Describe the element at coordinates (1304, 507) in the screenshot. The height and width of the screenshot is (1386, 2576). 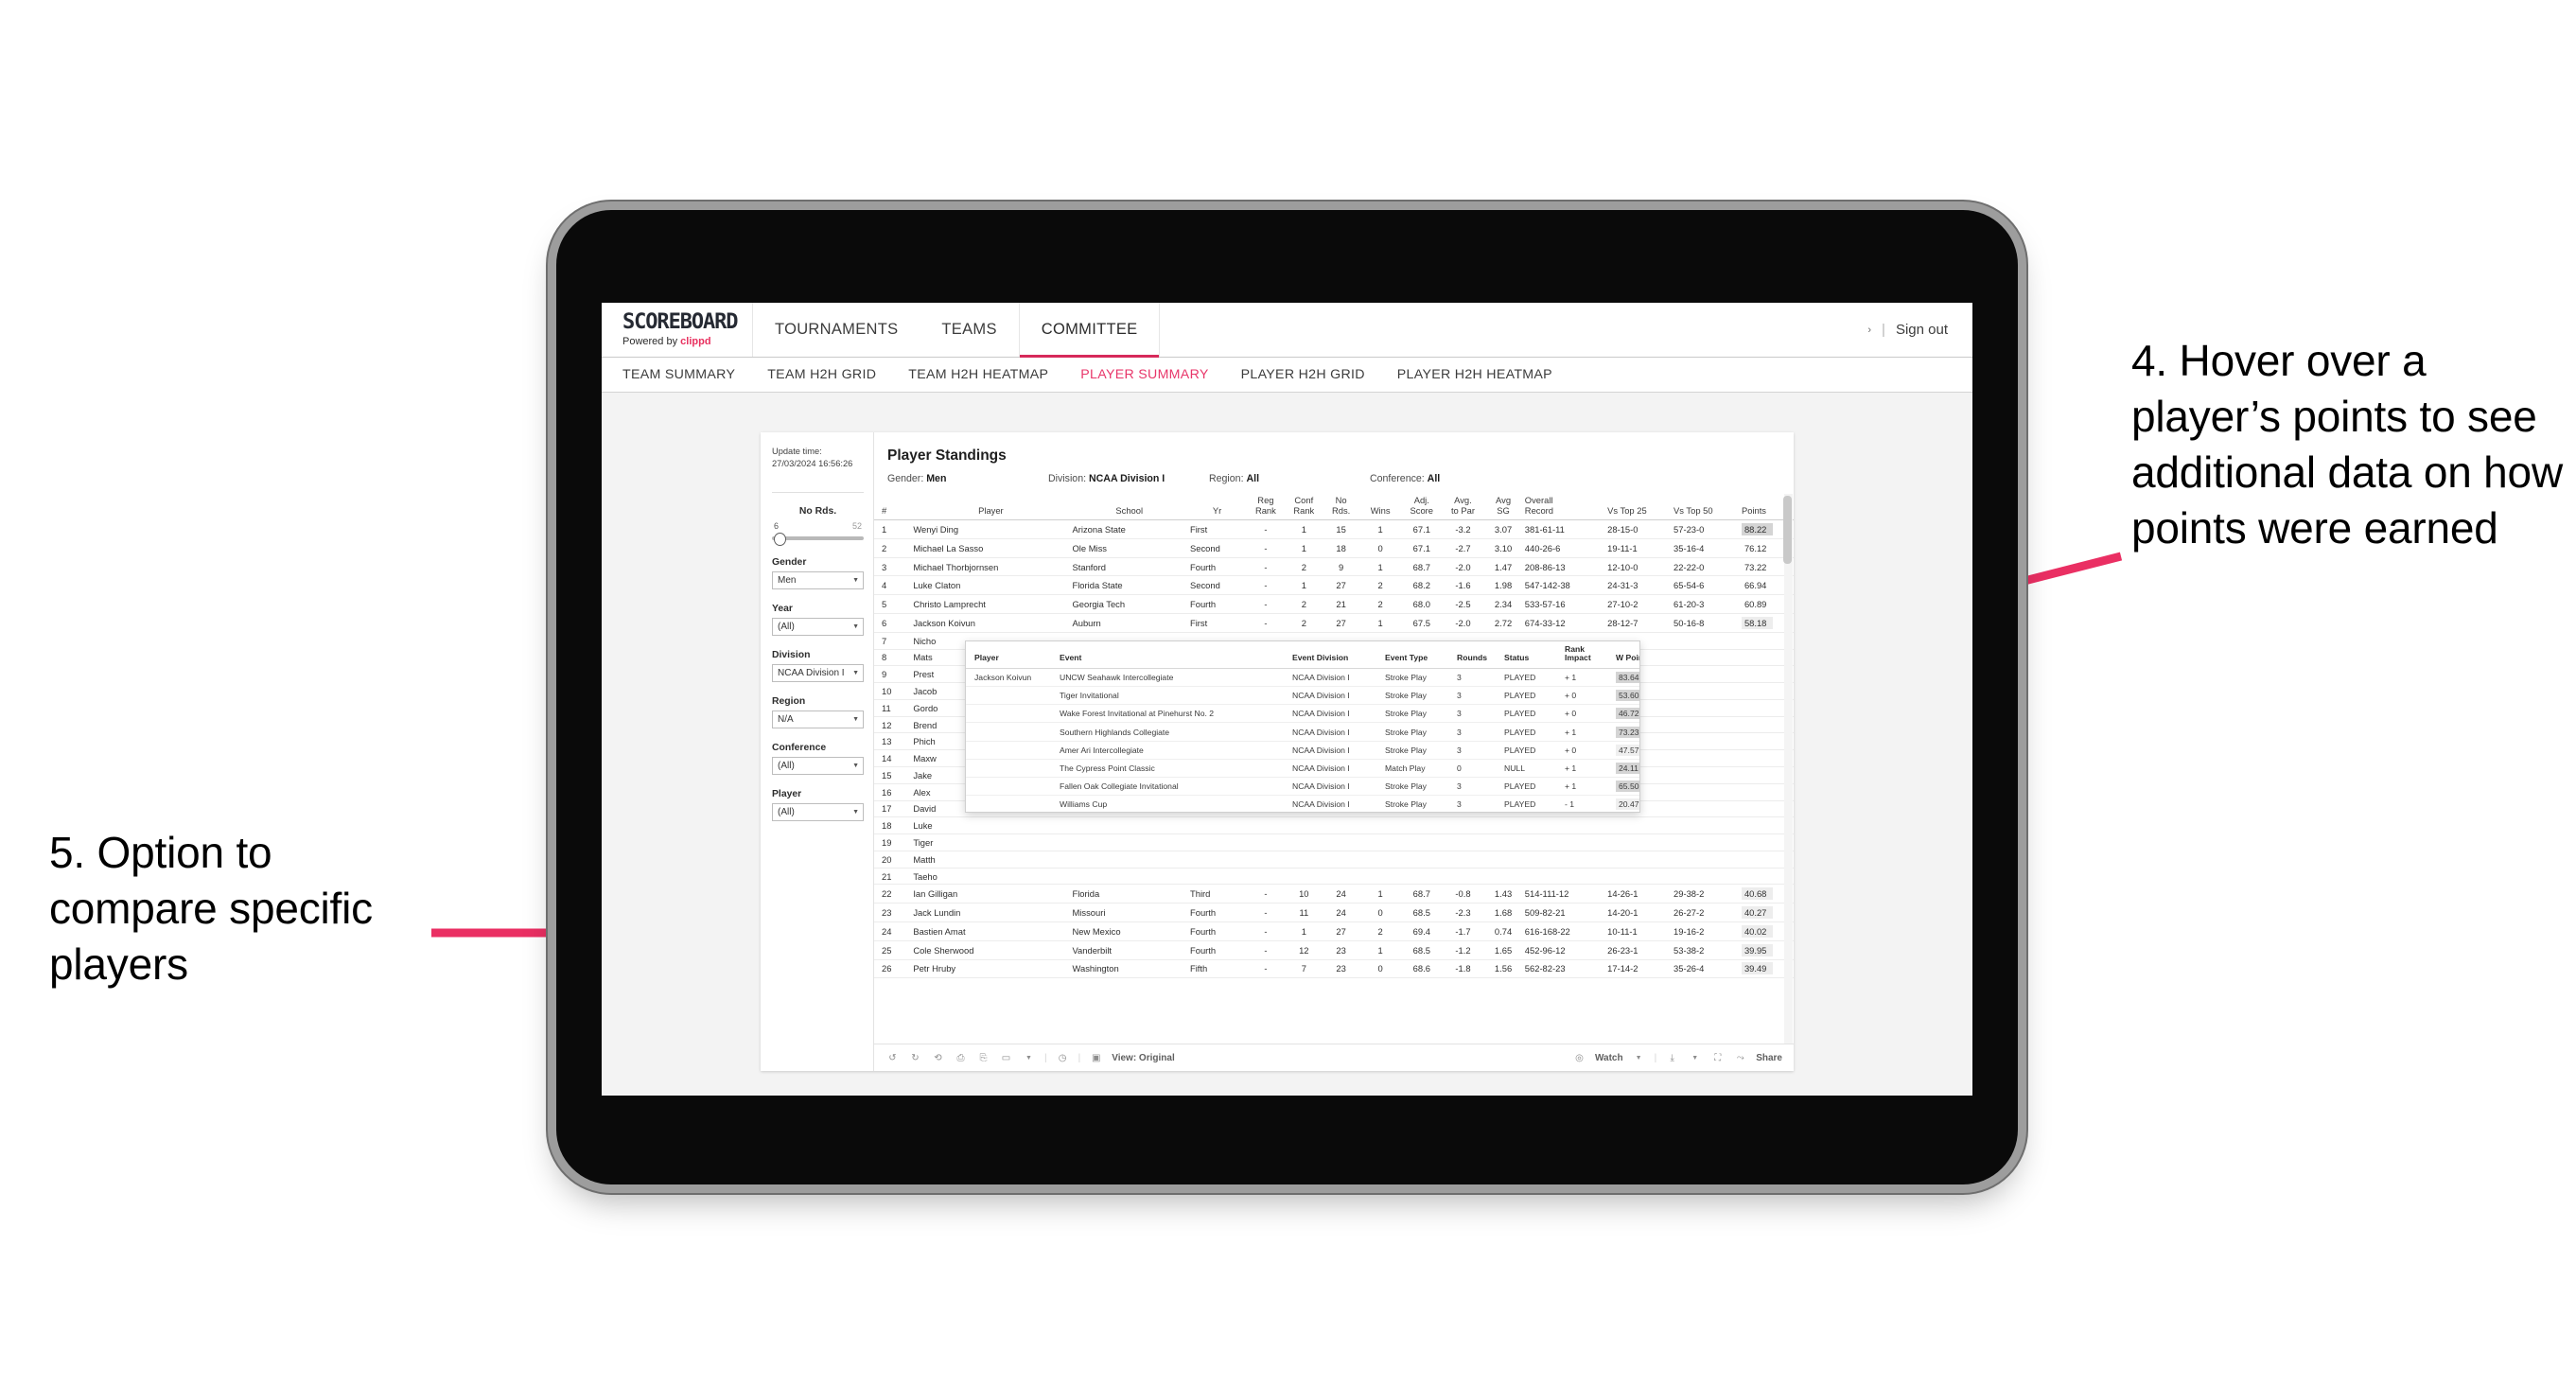
I see `column-header: Conf Rank` at that location.